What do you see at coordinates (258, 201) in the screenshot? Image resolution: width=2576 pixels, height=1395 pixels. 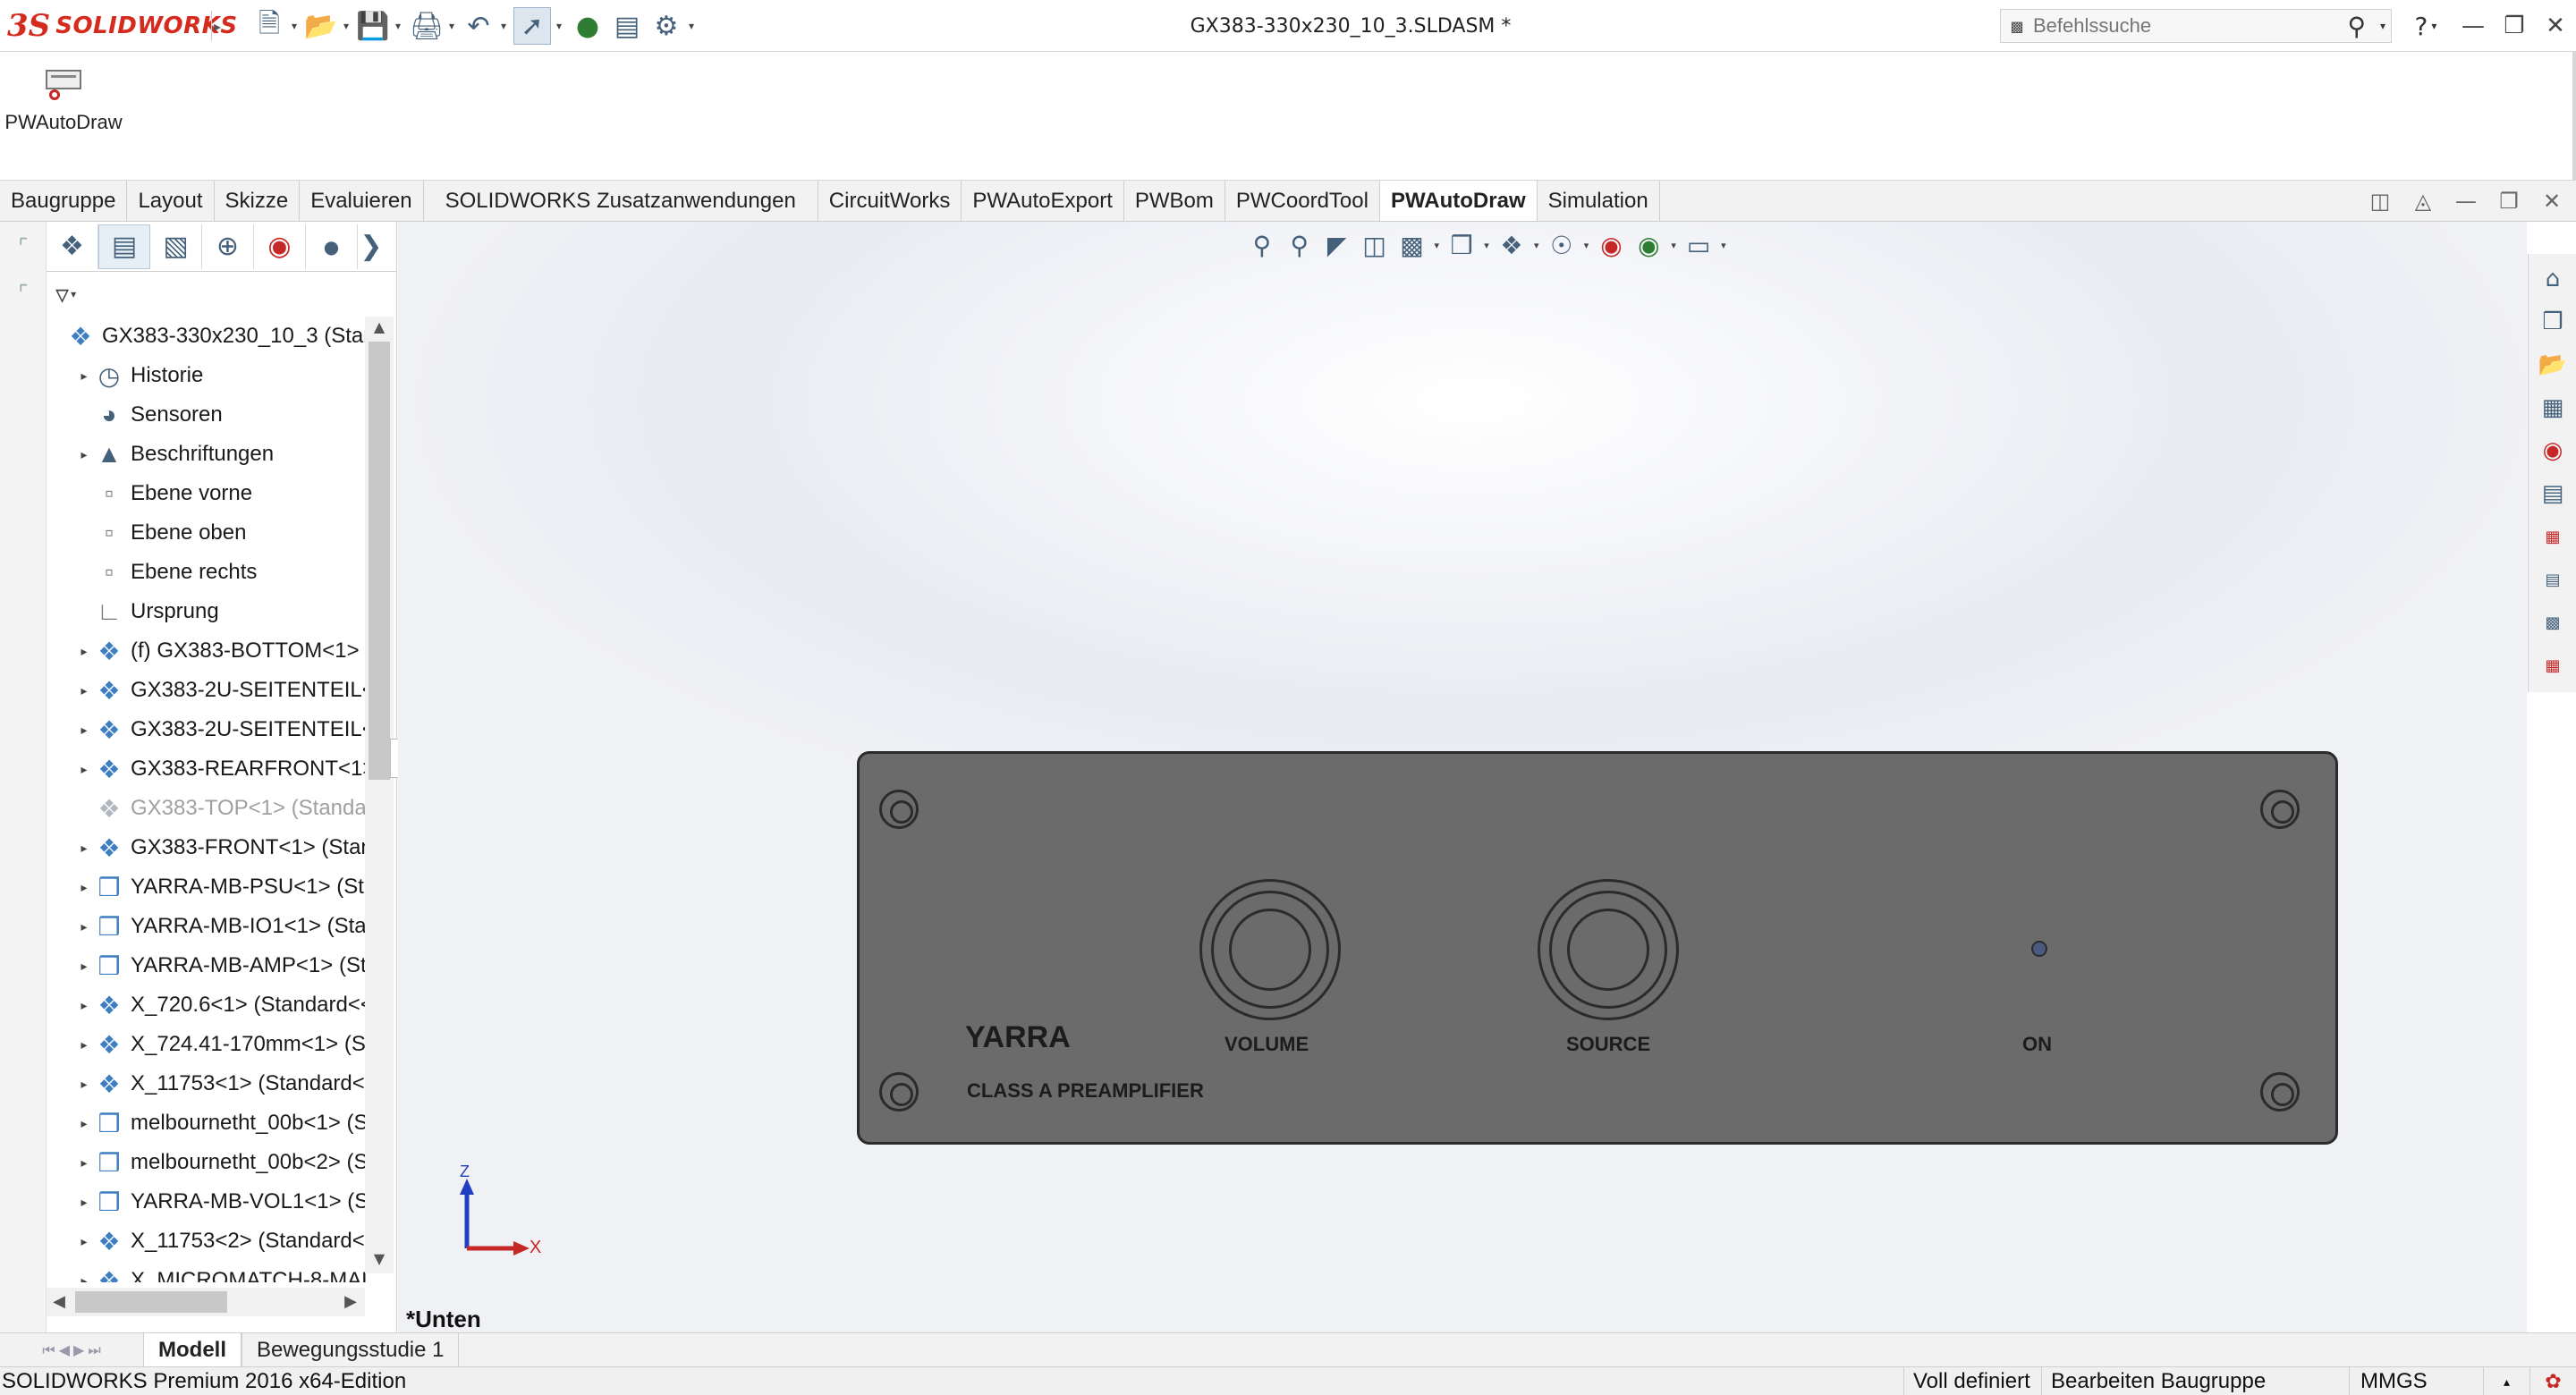 I see `tab-skizze: Skizze` at bounding box center [258, 201].